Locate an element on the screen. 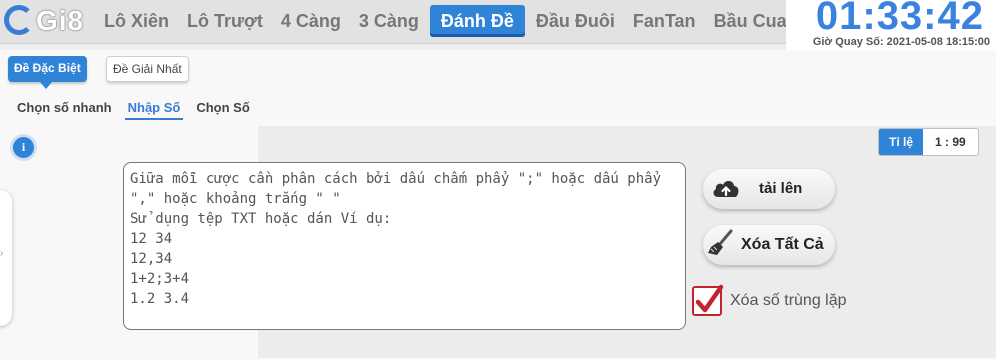  remove-duplicates-option: Xóa số trùng lặp is located at coordinates (769, 300).